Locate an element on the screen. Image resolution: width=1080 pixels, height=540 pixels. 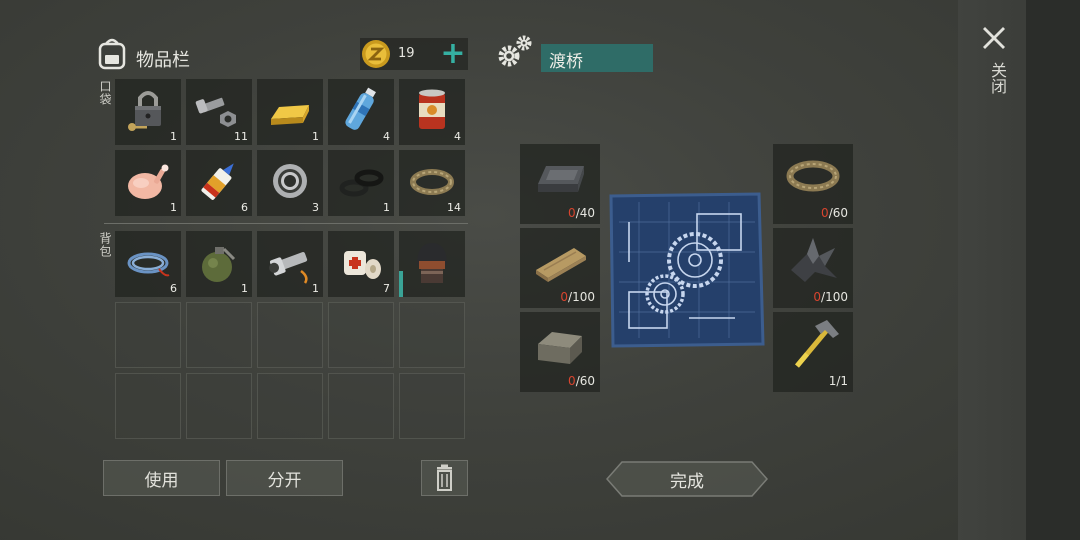
durability-bar is located at coordinates (401, 284).